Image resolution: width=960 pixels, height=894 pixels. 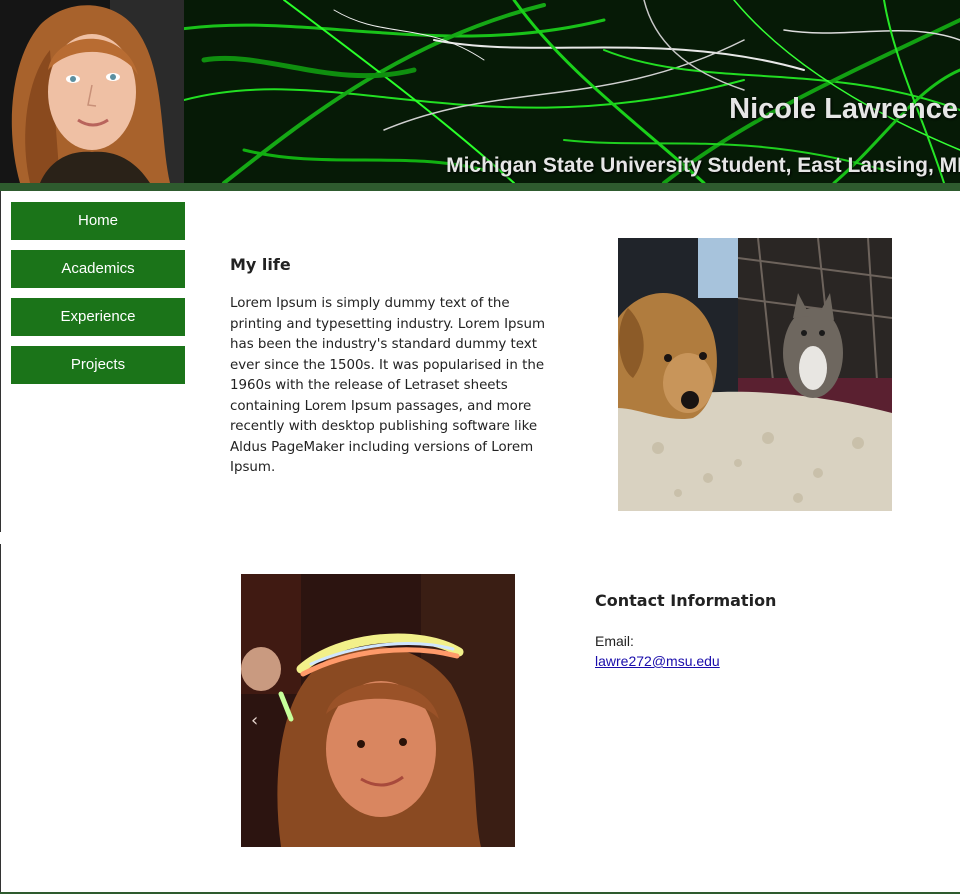 I want to click on profile-photo, so click(x=92, y=91).